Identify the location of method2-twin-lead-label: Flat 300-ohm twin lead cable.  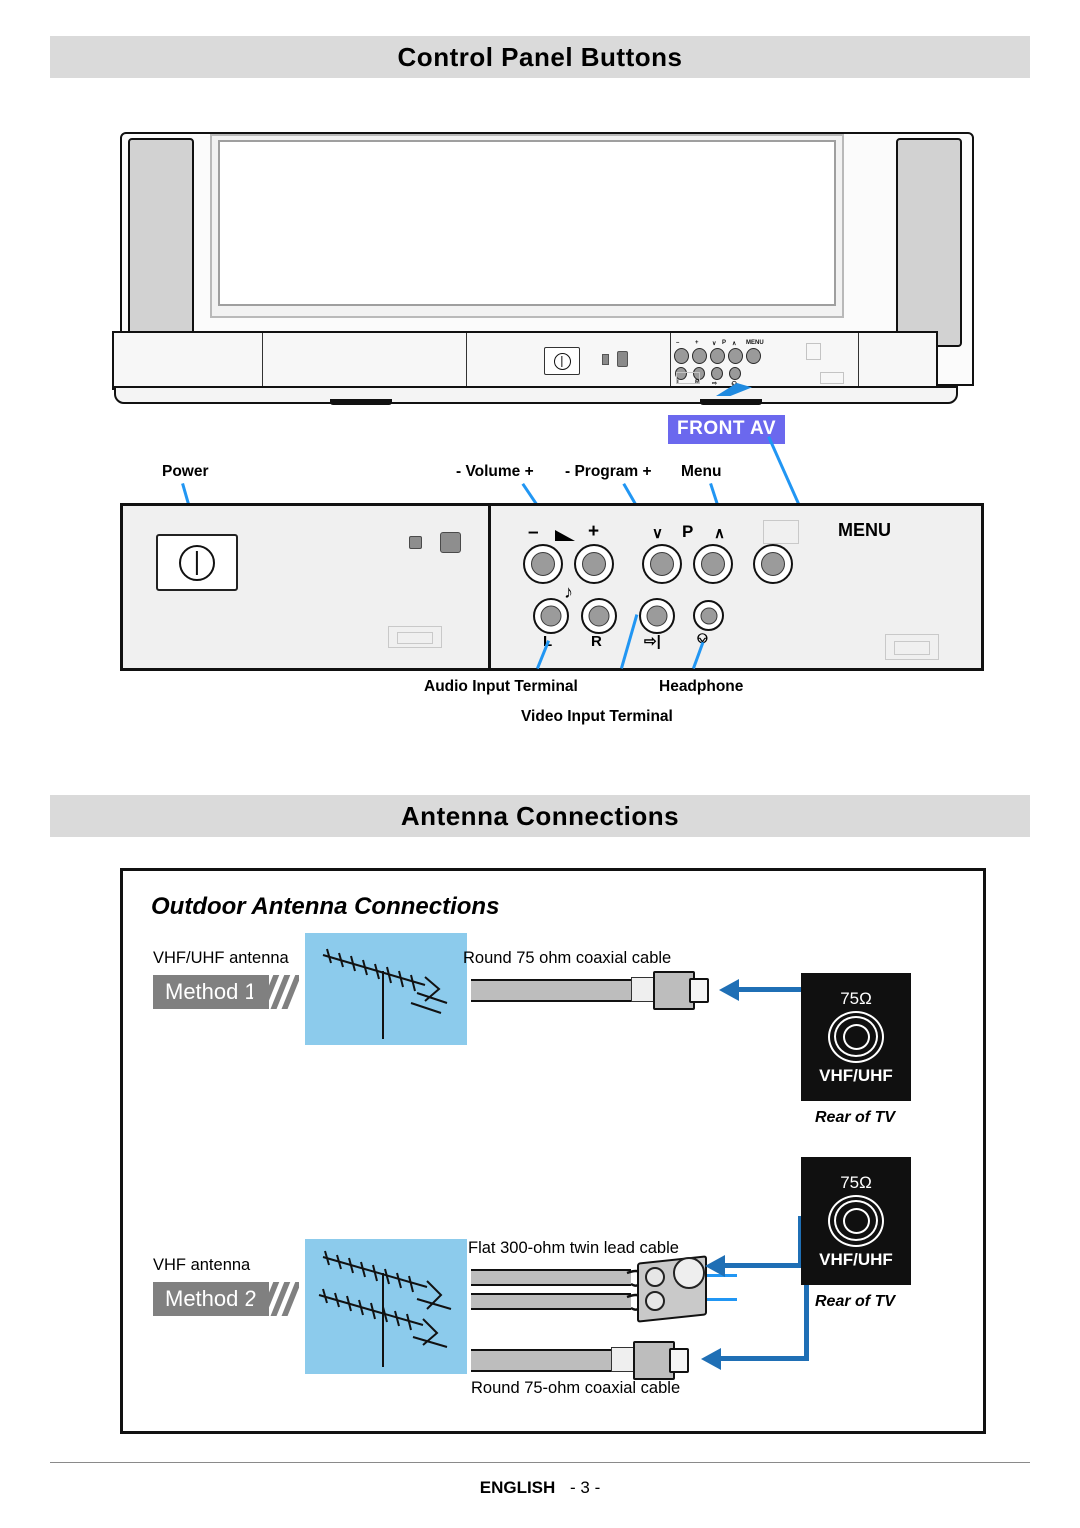
(573, 1248).